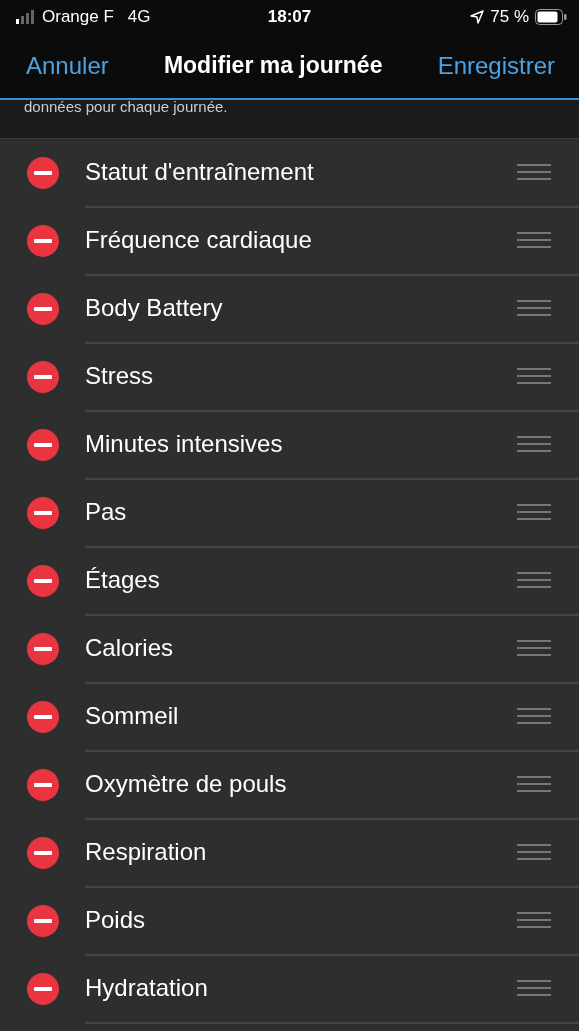  Describe the element at coordinates (126, 107) in the screenshot. I see `intro-text: données pour chaque journée.` at that location.